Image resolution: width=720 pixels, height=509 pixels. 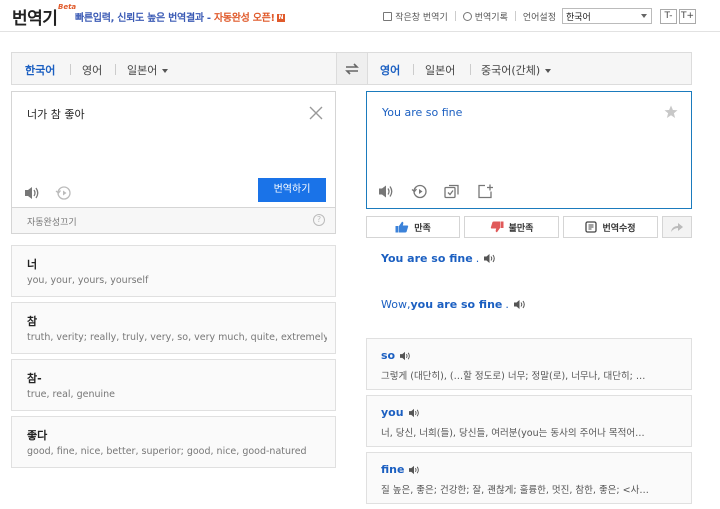 I want to click on alt-bold: You are so fine, so click(x=427, y=258).